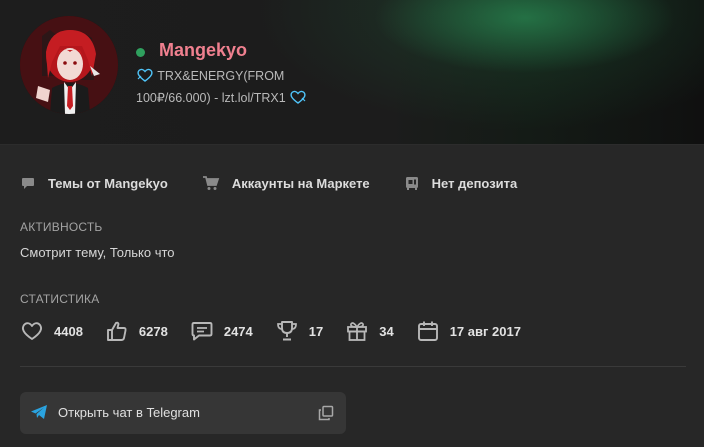  What do you see at coordinates (221, 76) in the screenshot?
I see `status-line-1: TRX&ENERGY(FROM` at bounding box center [221, 76].